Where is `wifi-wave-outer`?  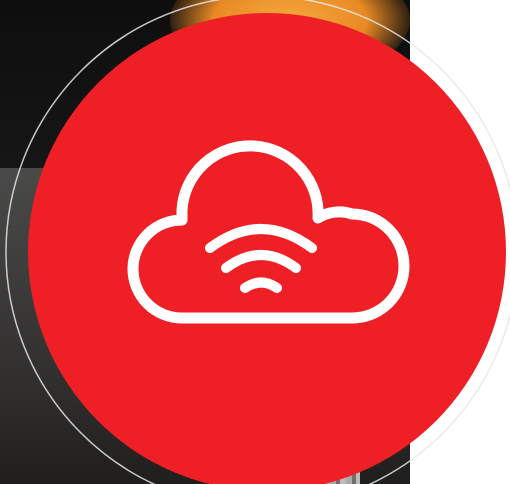
wifi-wave-outer is located at coordinates (261, 238).